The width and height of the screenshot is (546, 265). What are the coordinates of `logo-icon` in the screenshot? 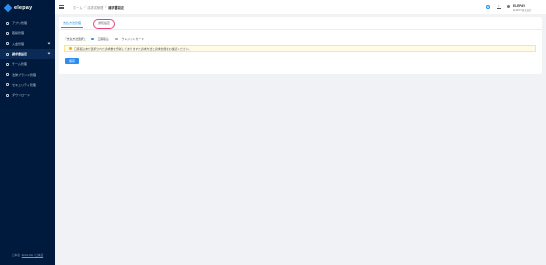 It's located at (8, 7).